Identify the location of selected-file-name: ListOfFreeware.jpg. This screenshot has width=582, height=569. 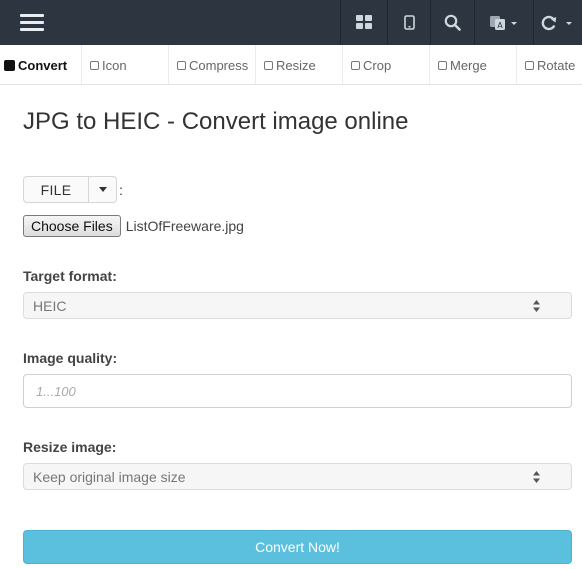
(184, 226).